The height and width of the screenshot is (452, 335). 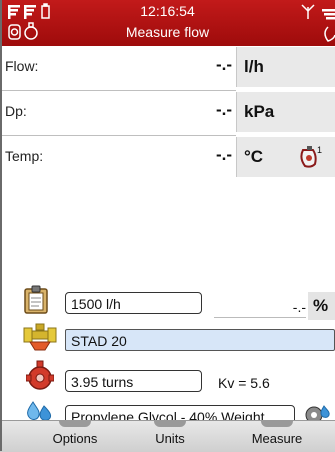 I want to click on flow-row: Flow: -.- l/h, so click(x=167, y=68).